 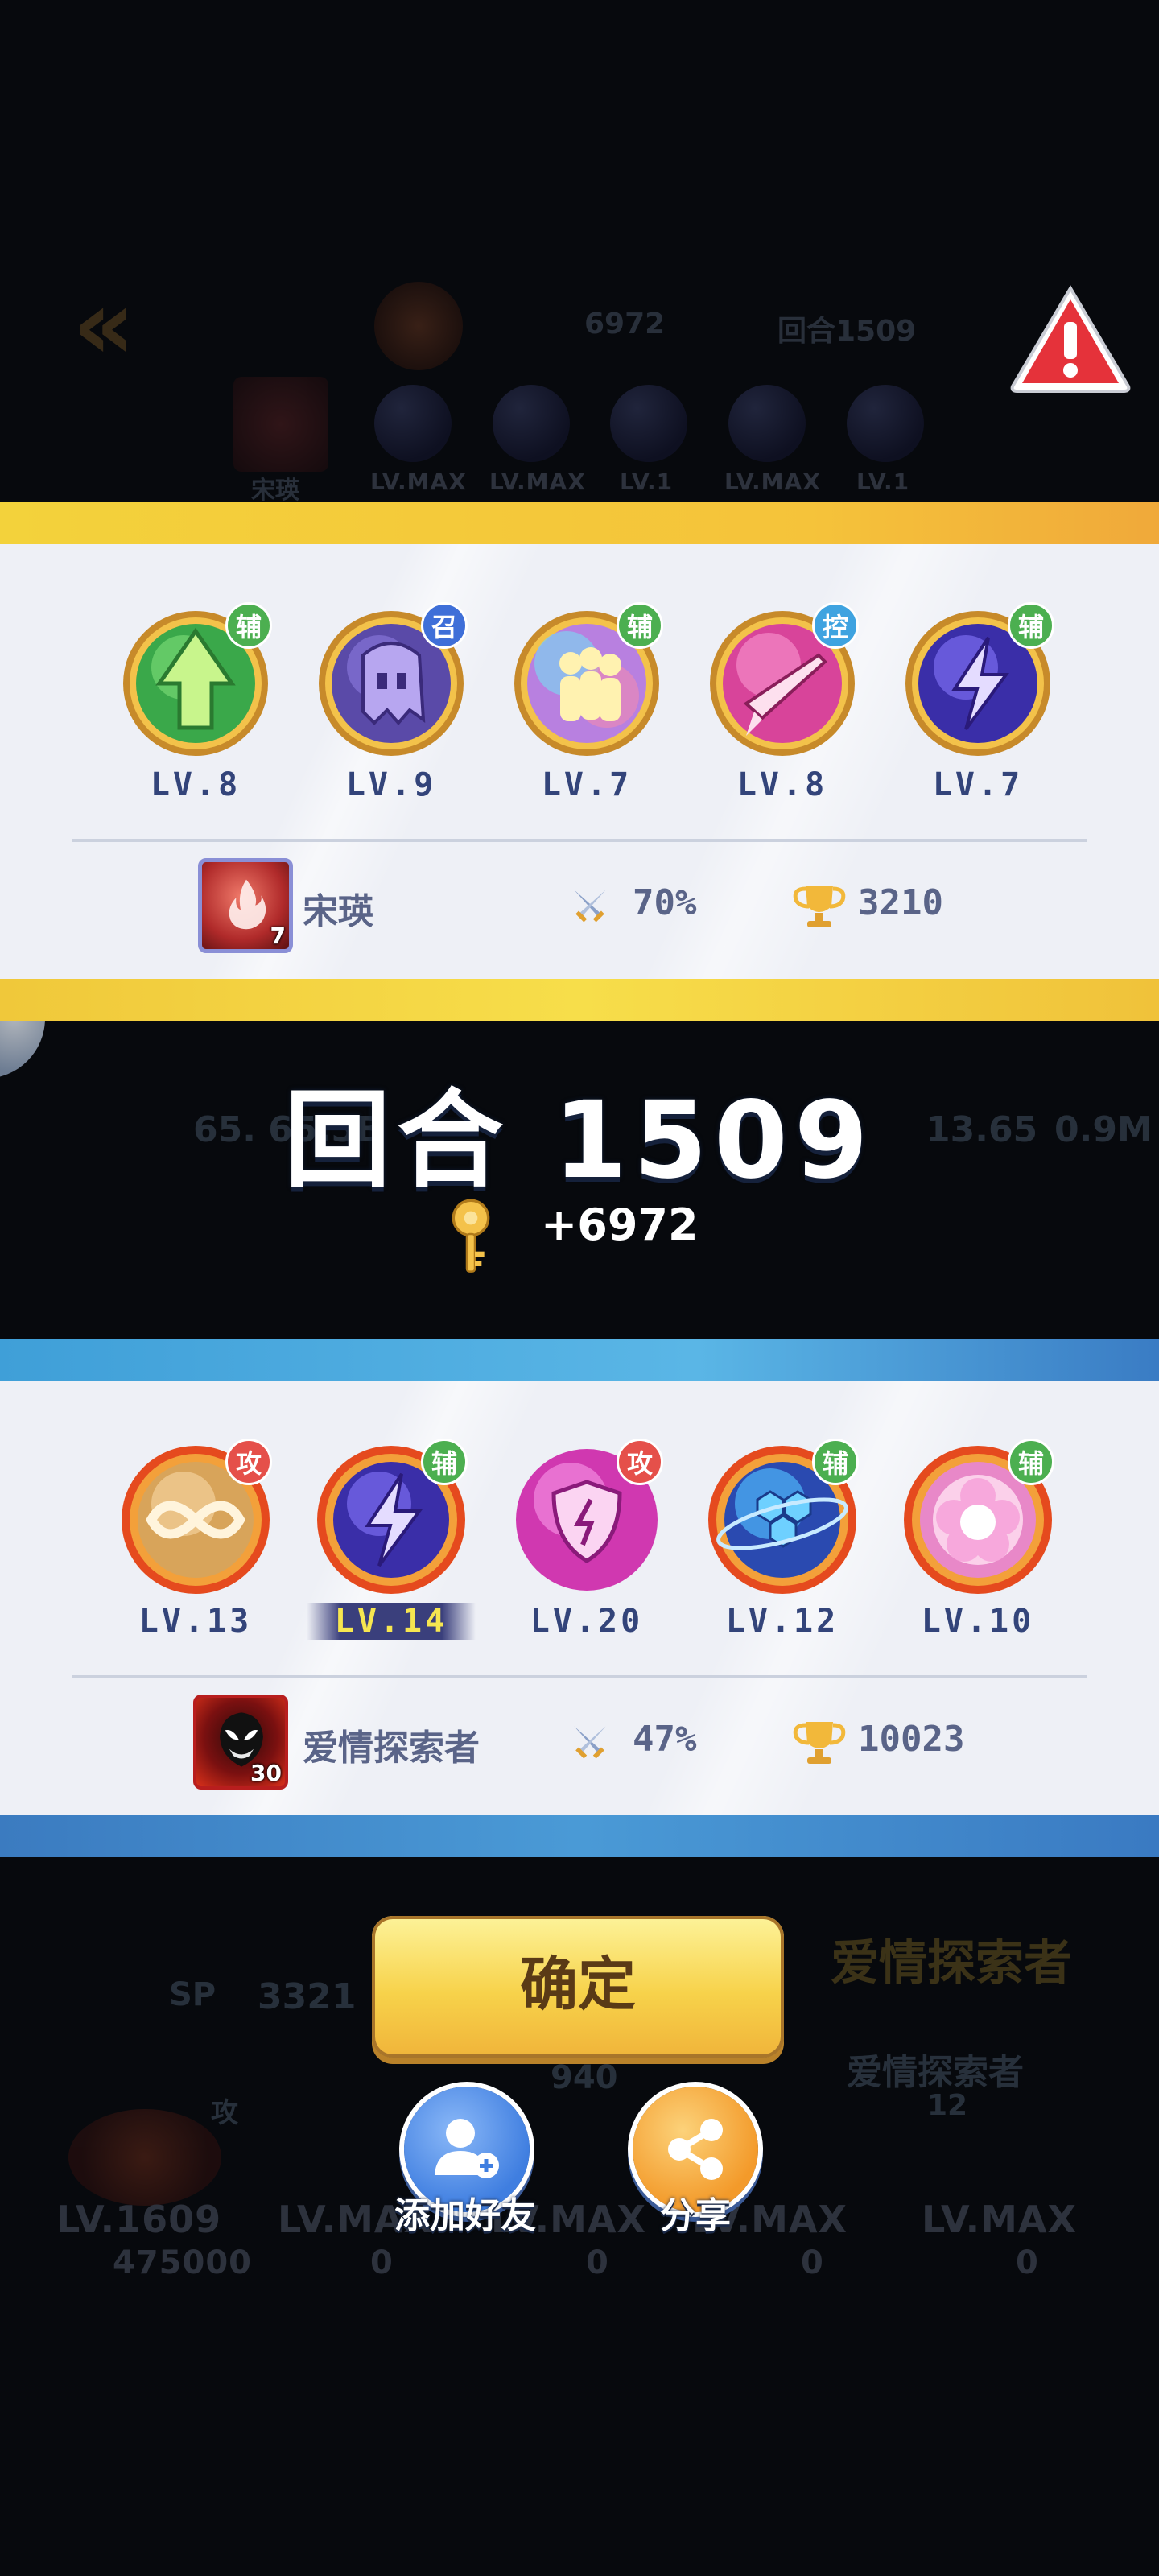 What do you see at coordinates (195, 705) in the screenshot?
I see `skill-slot: 辅 LV.8` at bounding box center [195, 705].